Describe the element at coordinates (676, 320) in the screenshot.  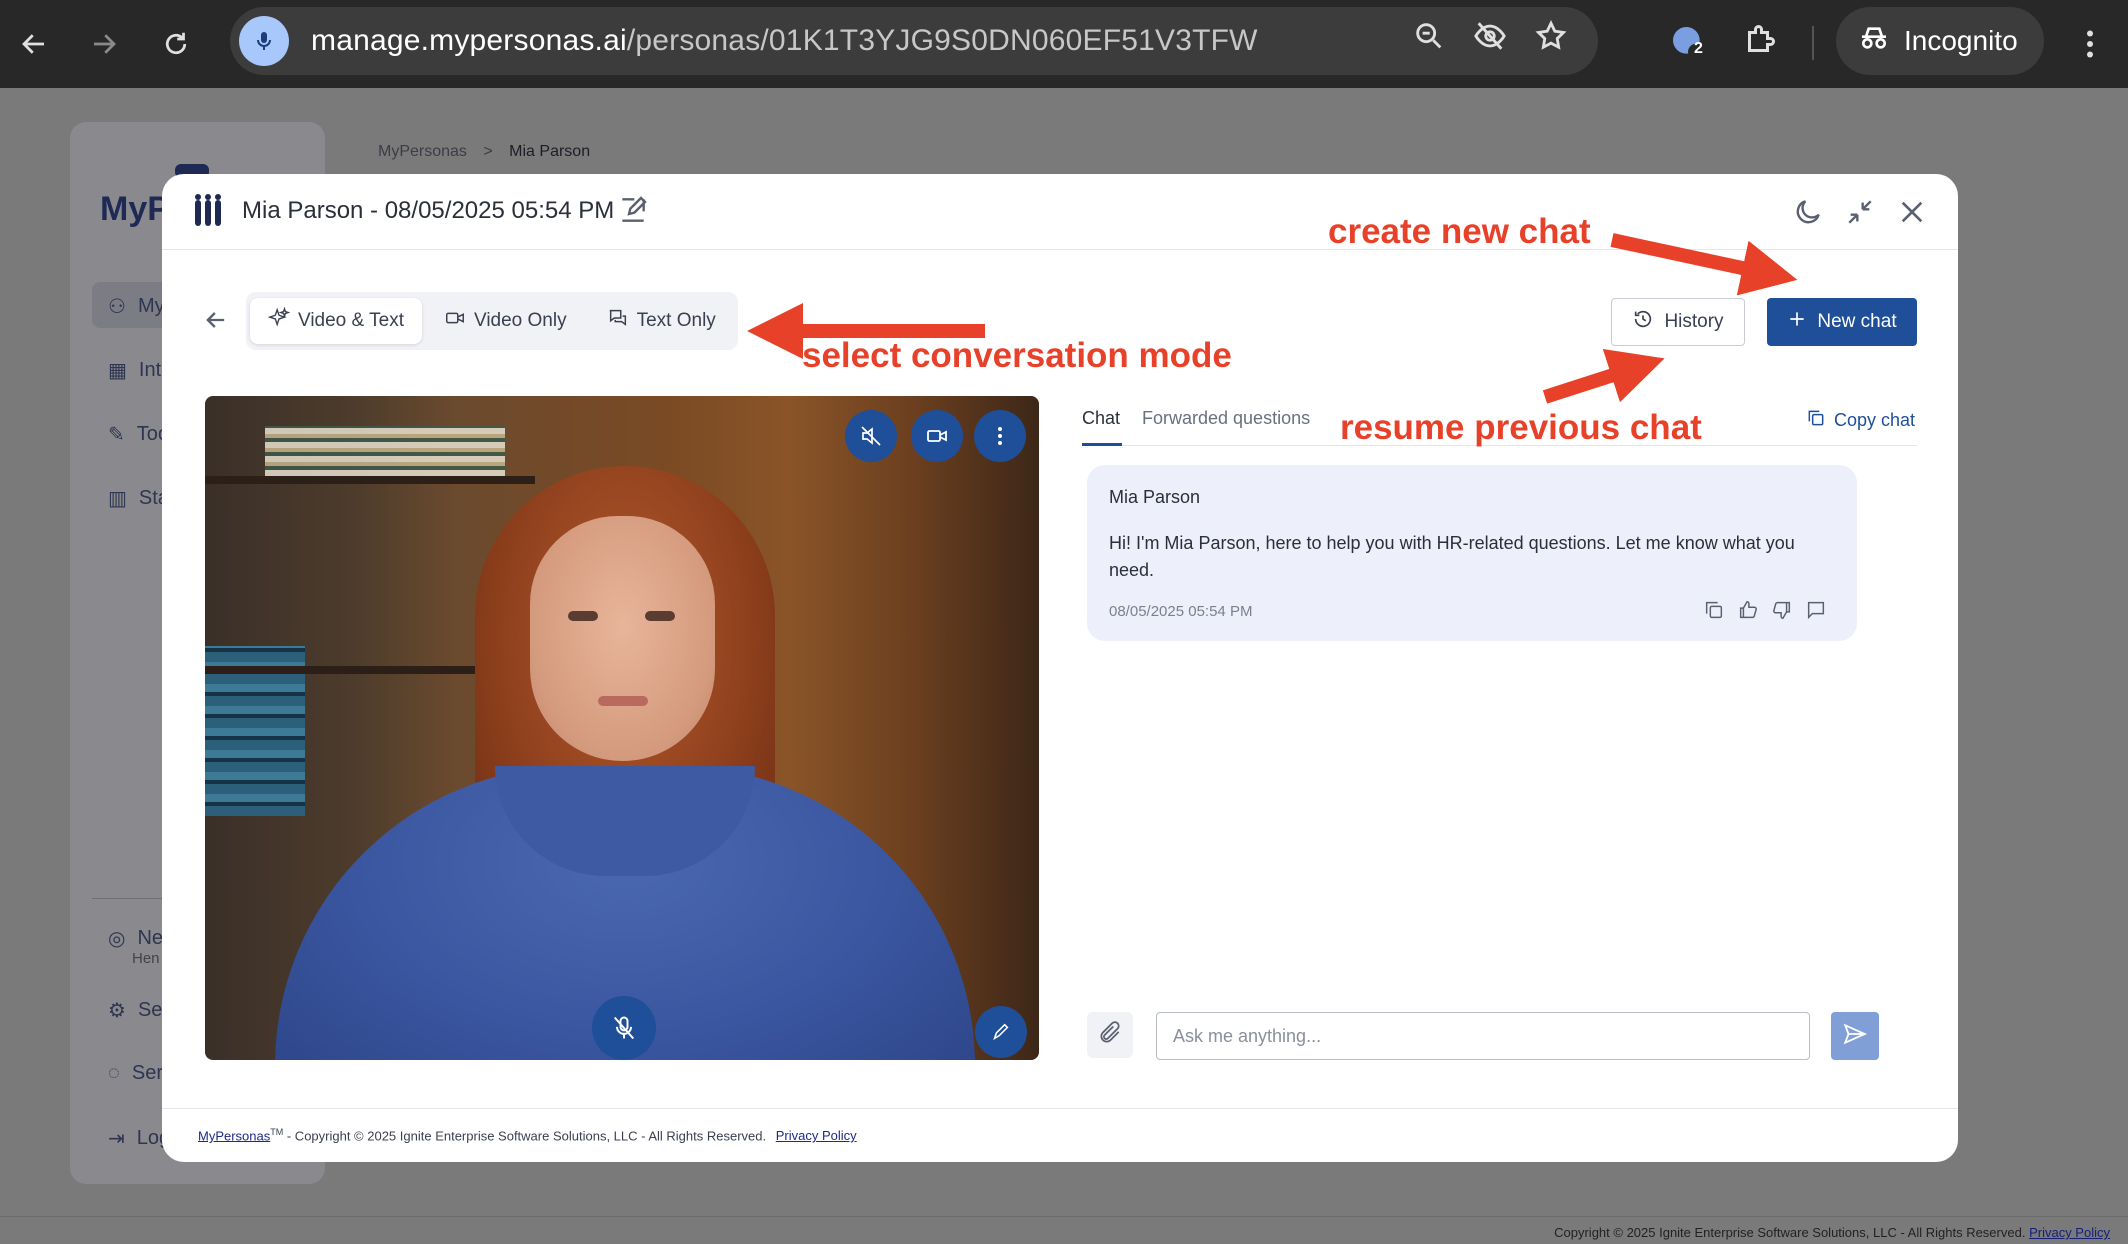
I see `mode-text-only-label: Text Only` at that location.